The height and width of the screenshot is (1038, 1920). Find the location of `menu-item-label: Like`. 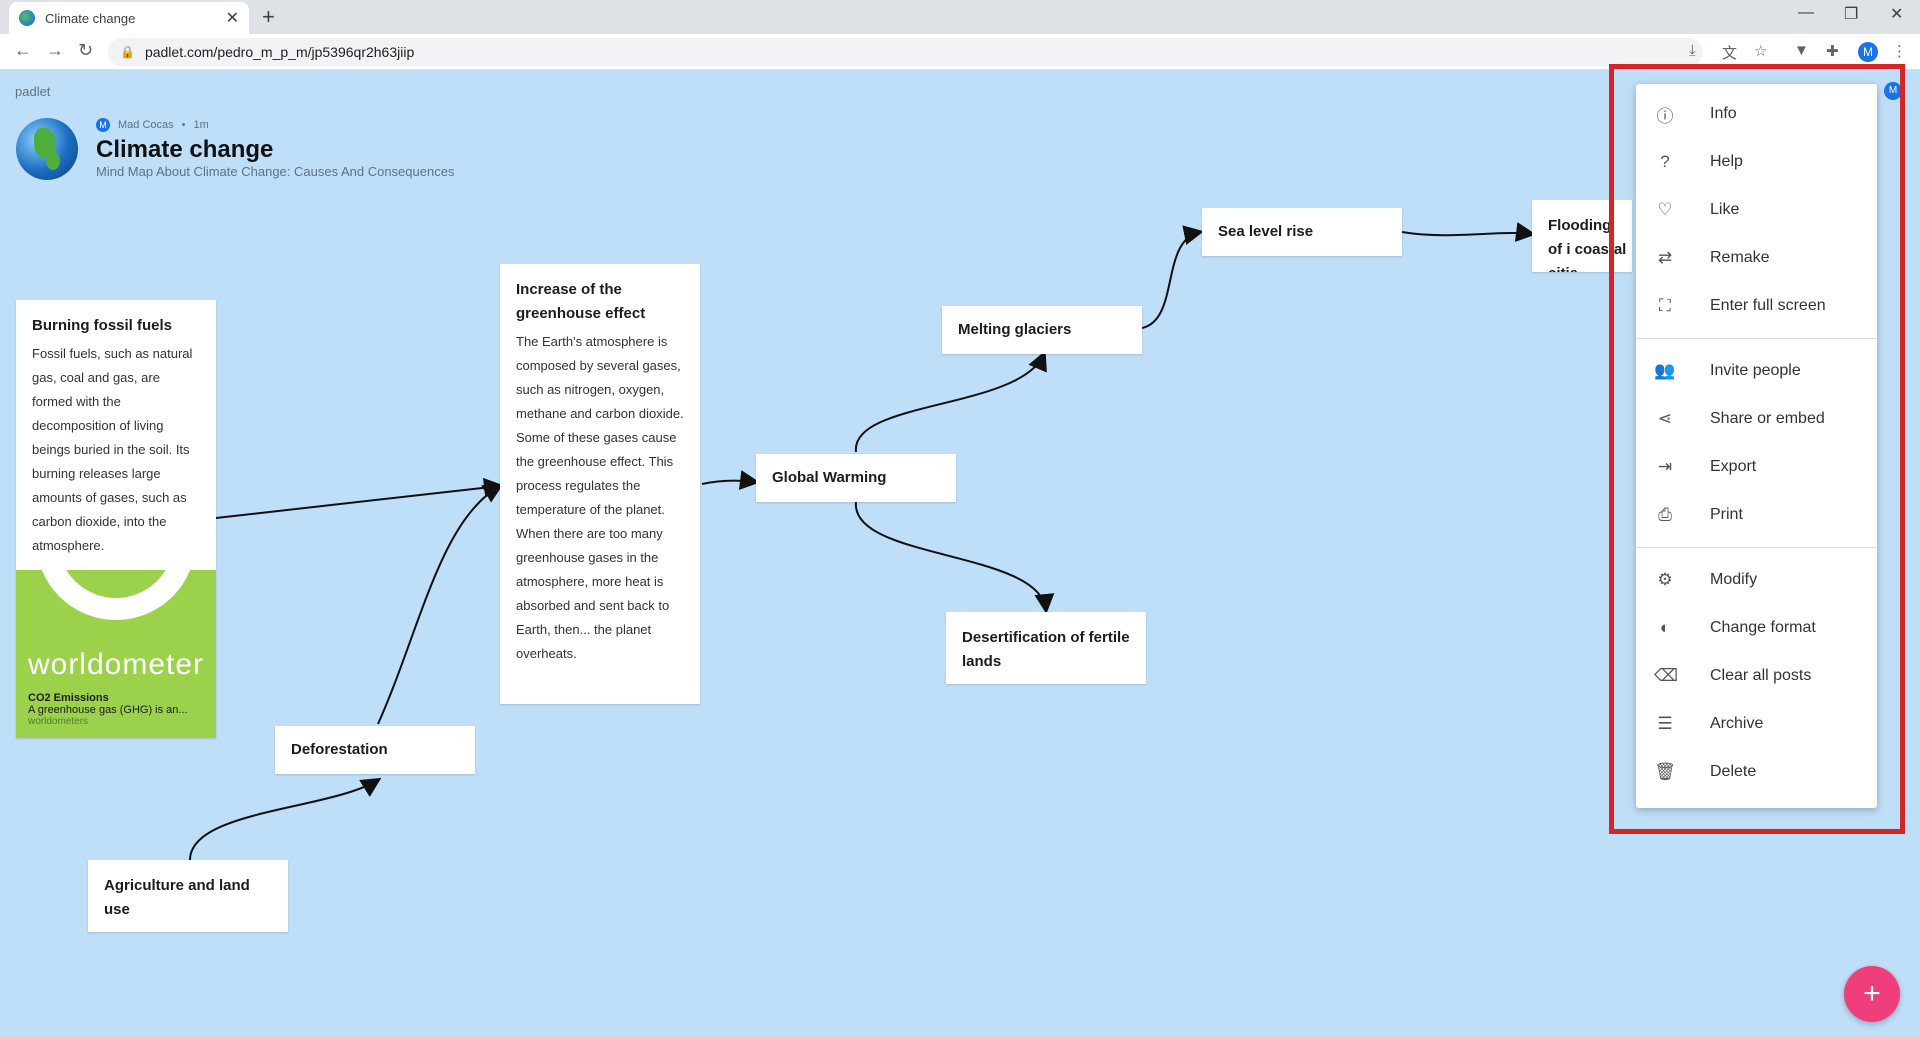

menu-item-label: Like is located at coordinates (1725, 209).